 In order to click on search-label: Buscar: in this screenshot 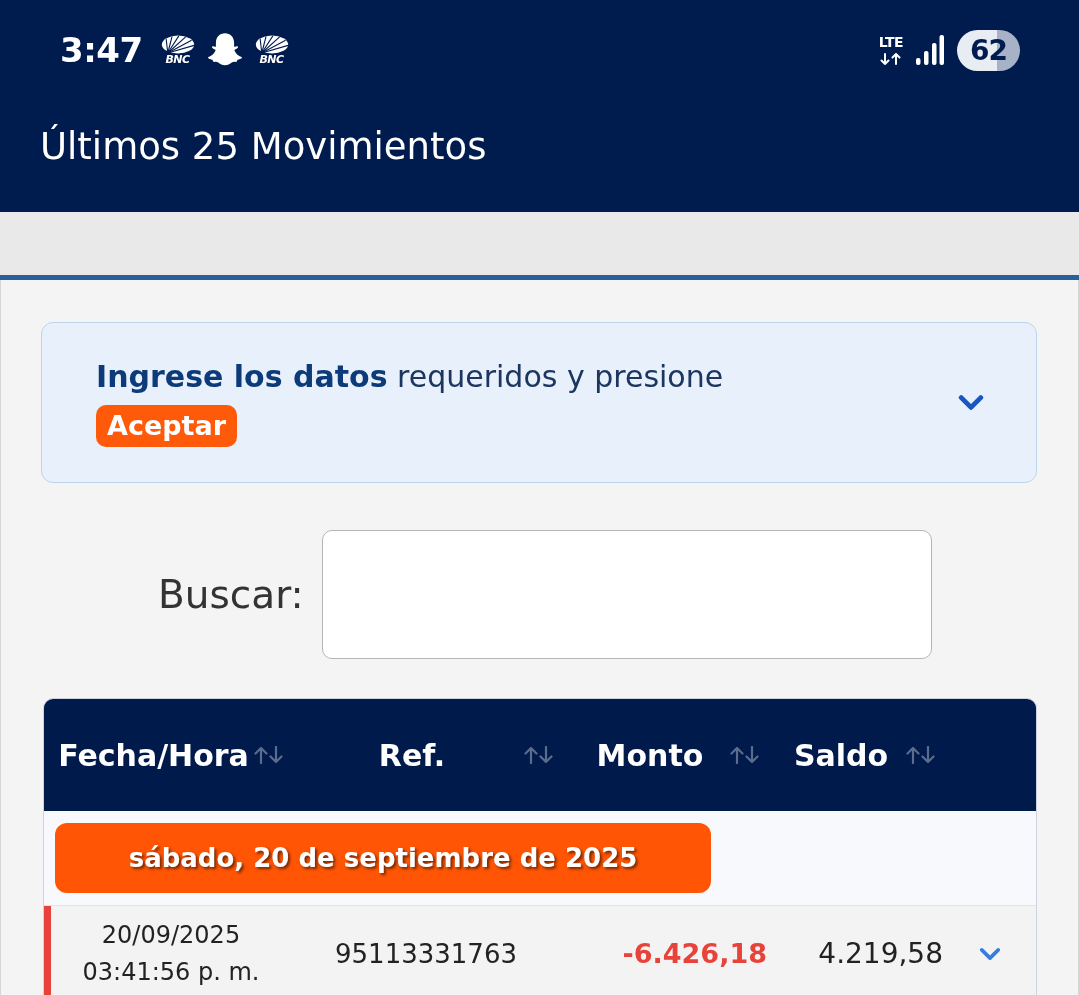, I will do `click(231, 594)`.